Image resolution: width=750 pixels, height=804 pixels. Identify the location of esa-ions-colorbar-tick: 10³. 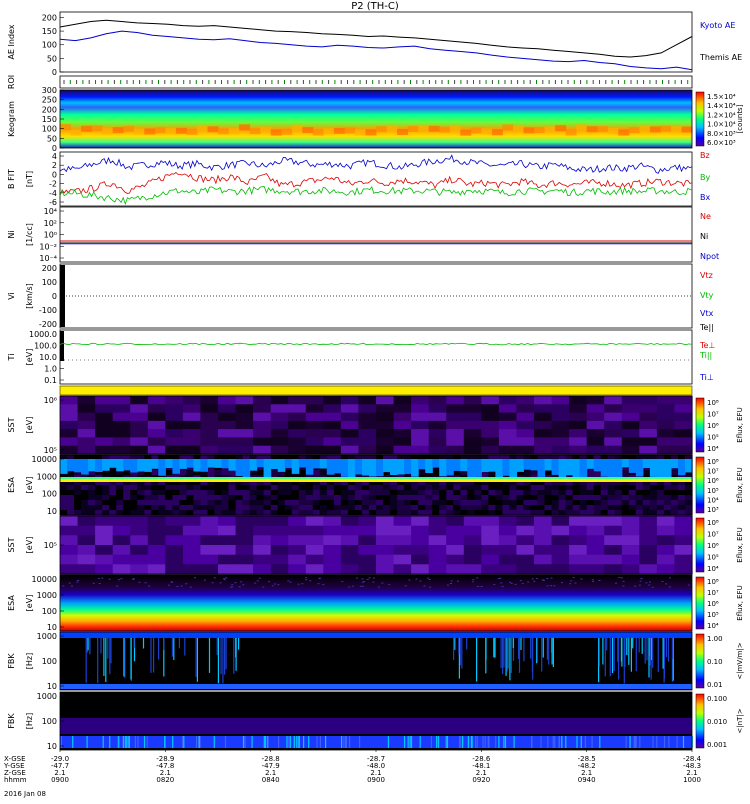
(713, 510).